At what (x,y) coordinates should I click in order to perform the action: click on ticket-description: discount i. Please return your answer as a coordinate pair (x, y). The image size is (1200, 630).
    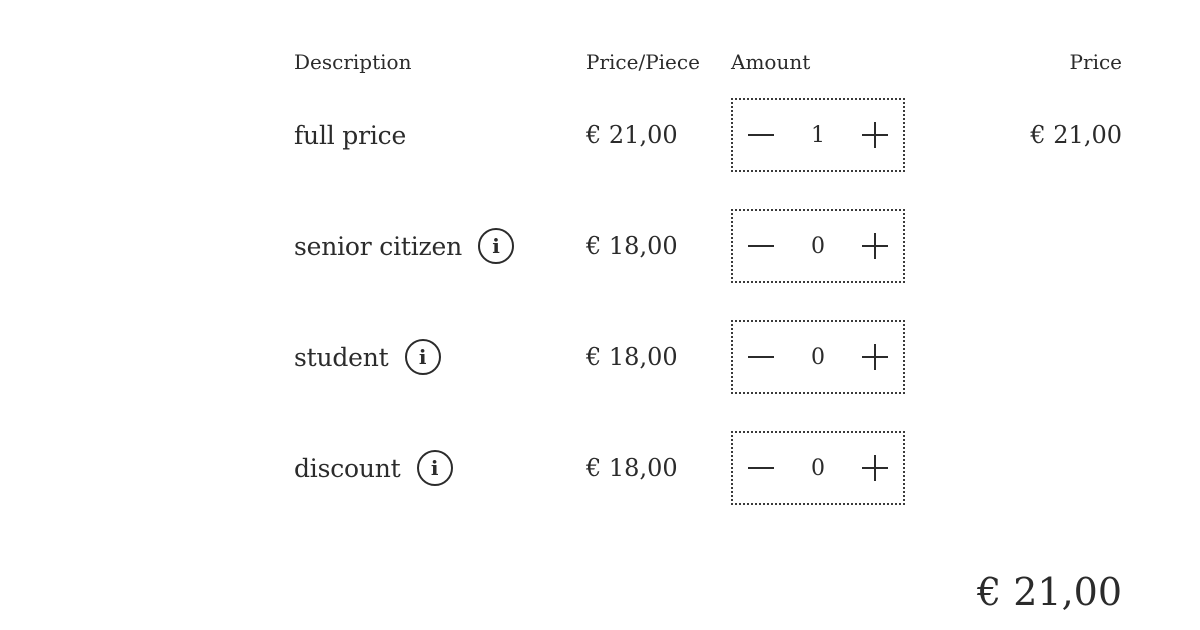
    Looking at the image, I should click on (373, 468).